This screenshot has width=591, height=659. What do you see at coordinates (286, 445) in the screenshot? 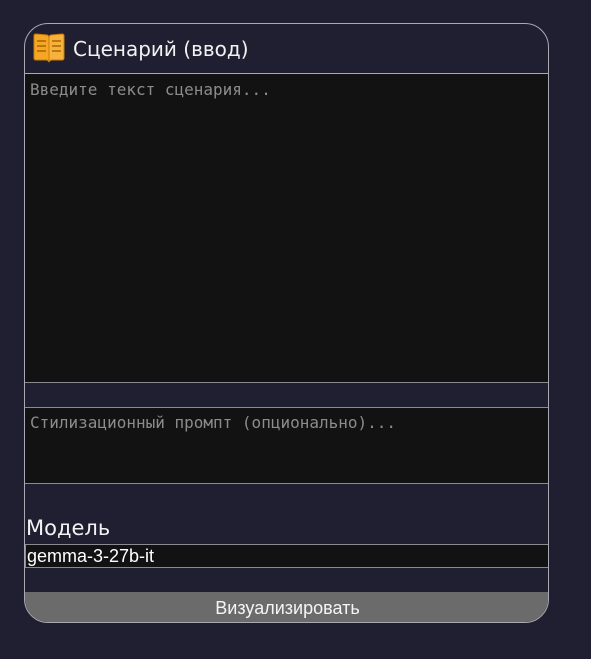
I see `style-prompt-input` at bounding box center [286, 445].